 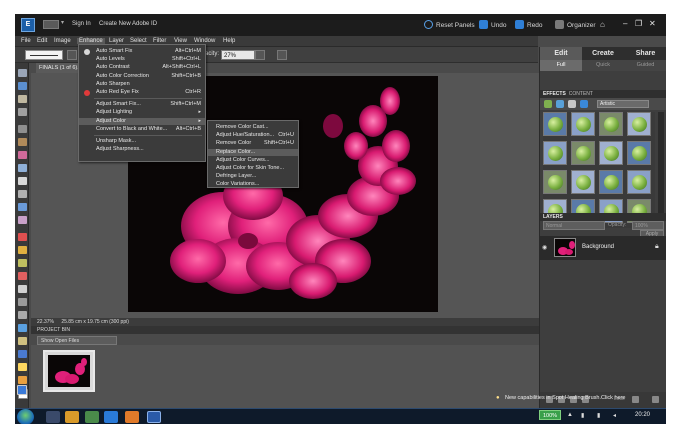 I want to click on opacity-dropdown-icon, so click(x=260, y=55).